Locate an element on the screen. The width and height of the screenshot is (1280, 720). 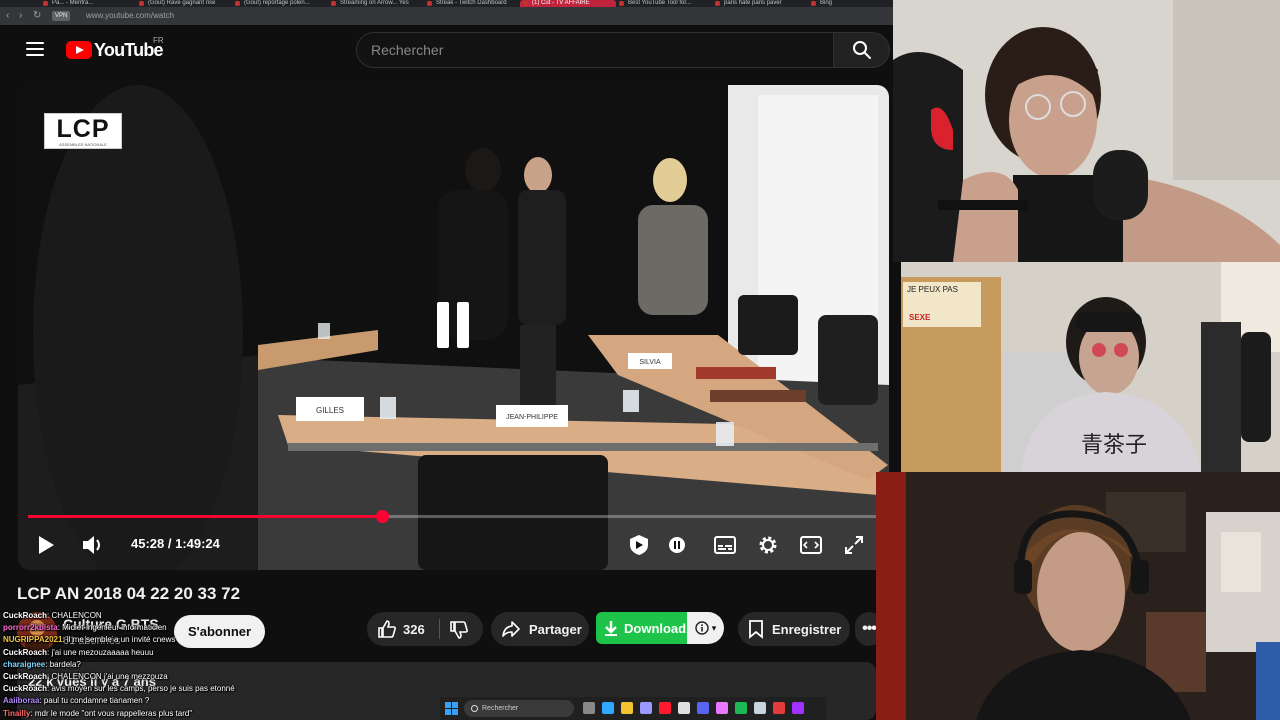
chat-message: CuckRoach: CHALENCON is located at coordinates (52, 615).